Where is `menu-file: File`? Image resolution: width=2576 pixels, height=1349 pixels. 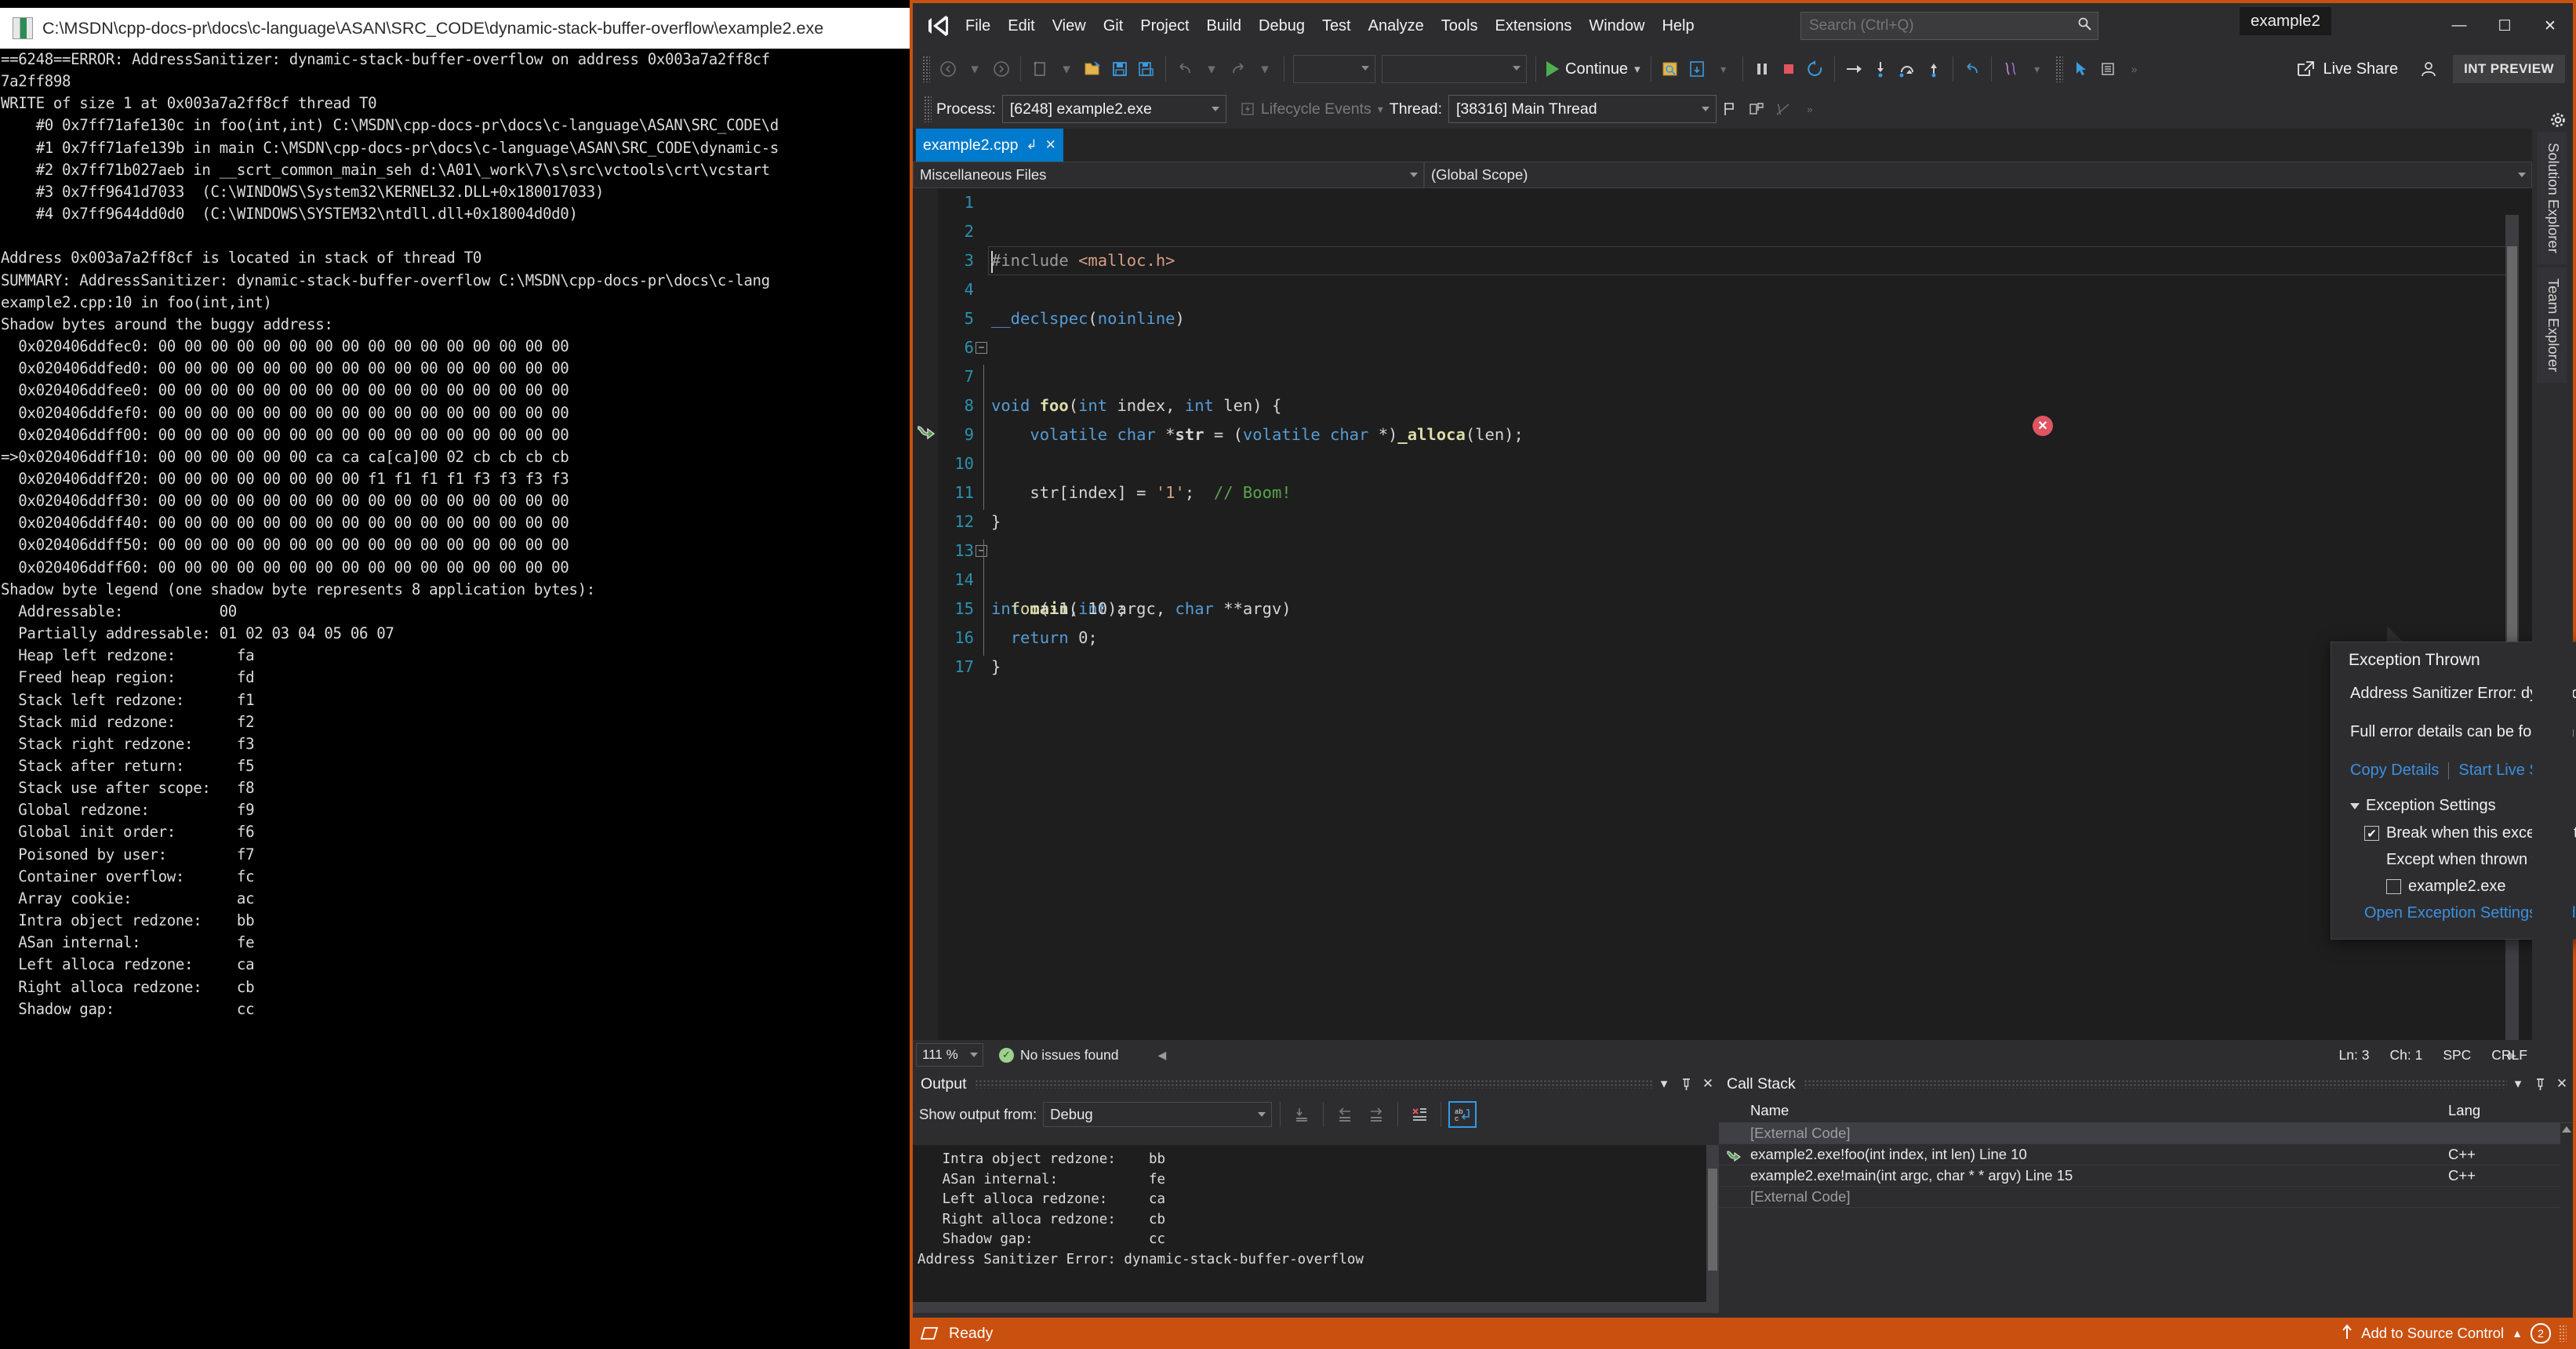 menu-file: File is located at coordinates (978, 27).